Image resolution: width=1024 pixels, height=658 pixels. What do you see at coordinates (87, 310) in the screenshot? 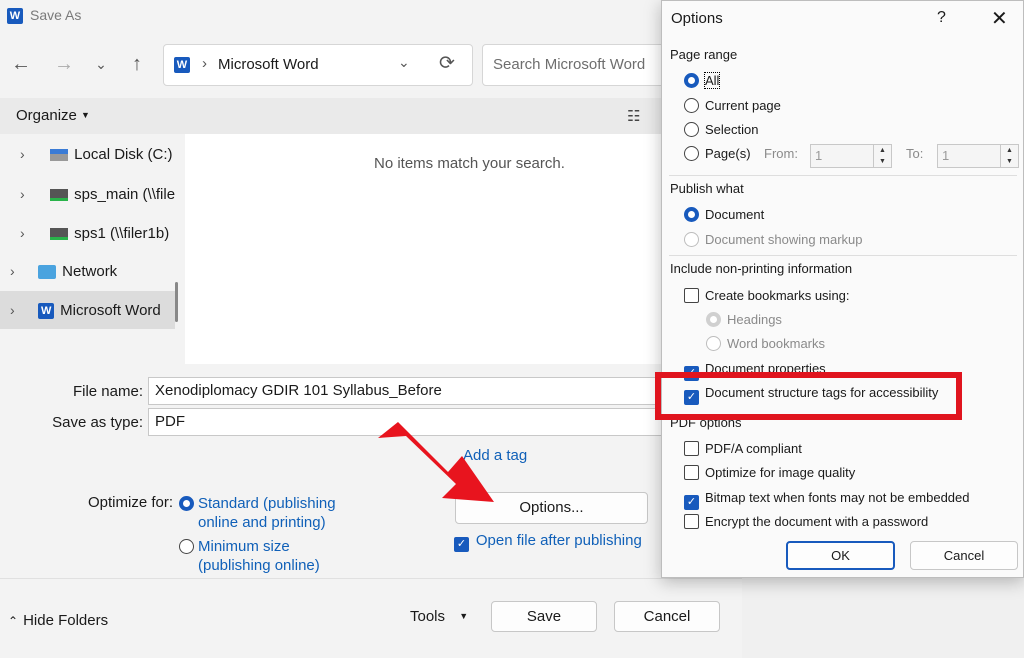
I see `tree-item-microsoft-word: › W Microsoft Word` at bounding box center [87, 310].